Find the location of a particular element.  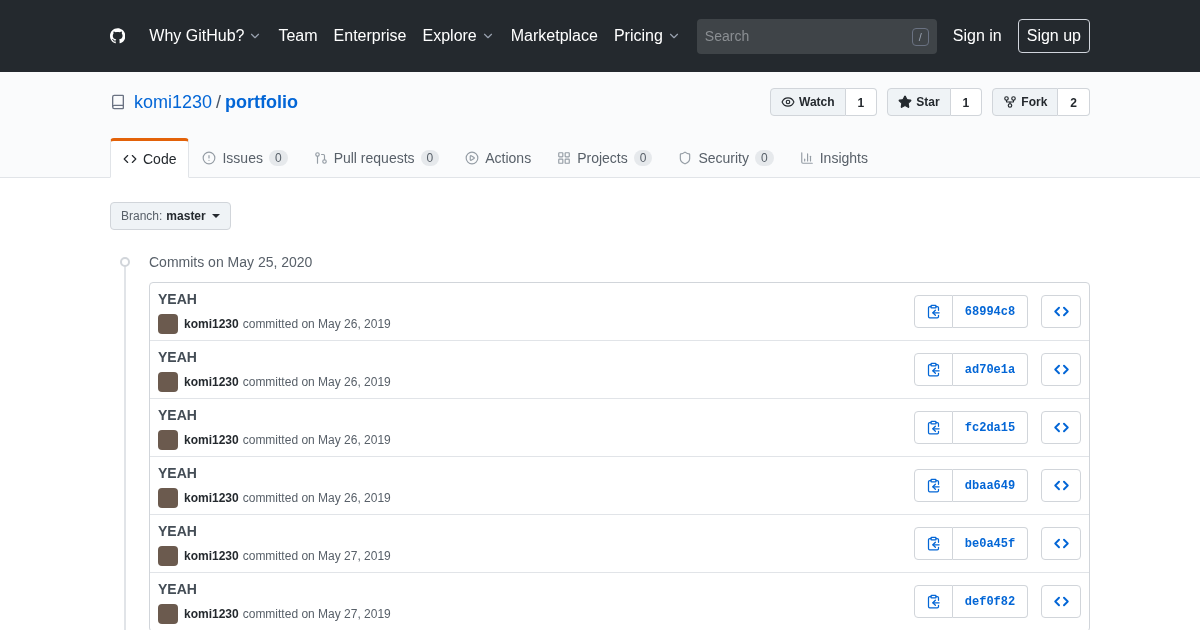

commit-sha-link: fc2da15 is located at coordinates (990, 427).